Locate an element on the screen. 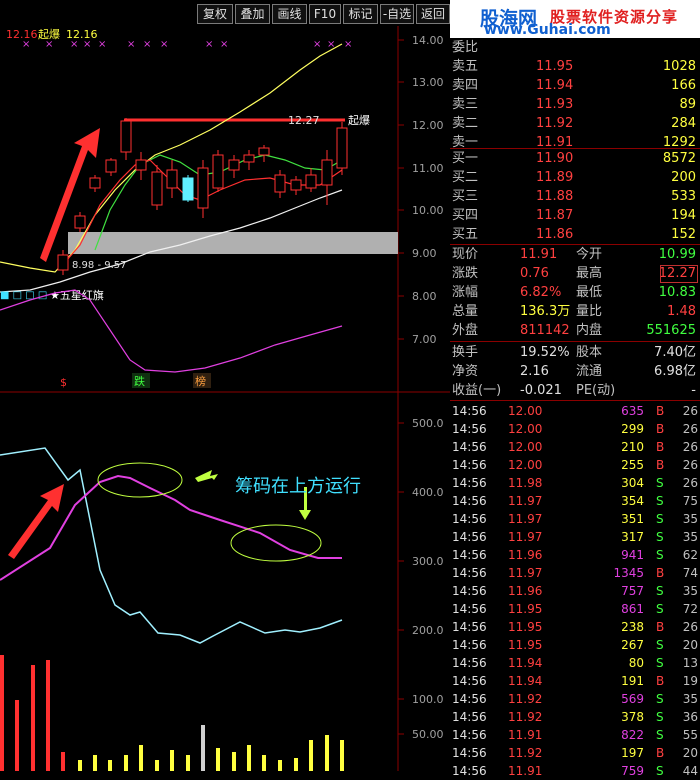  tick-volume: 861 is located at coordinates (632, 609).